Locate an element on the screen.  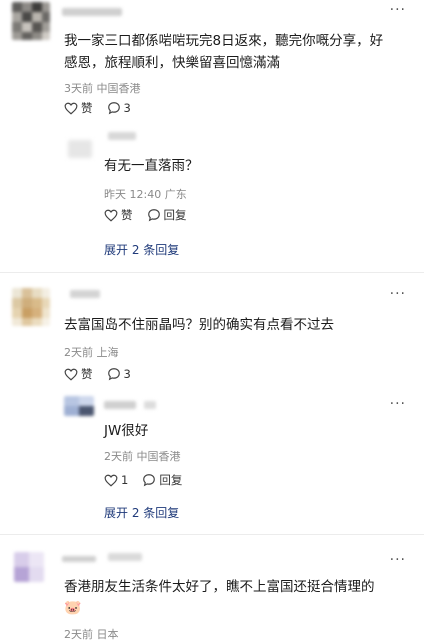
reply-actions: 1 回复 is located at coordinates (150, 480).